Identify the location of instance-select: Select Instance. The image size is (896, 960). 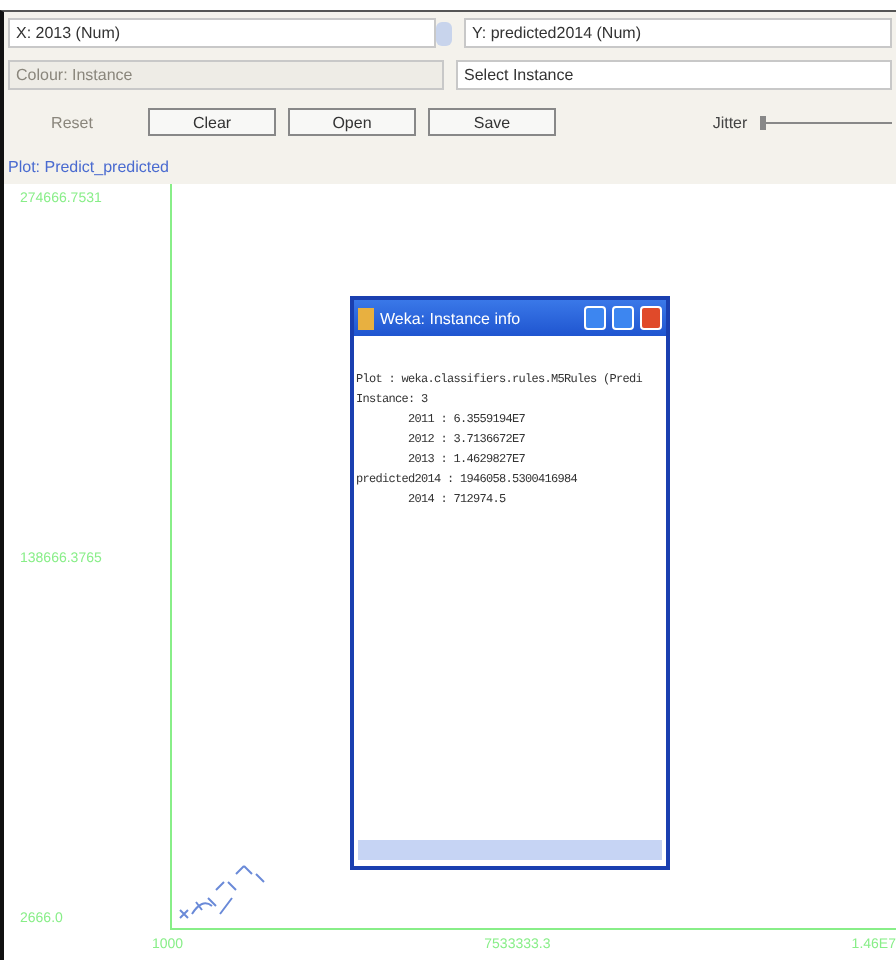
(674, 75).